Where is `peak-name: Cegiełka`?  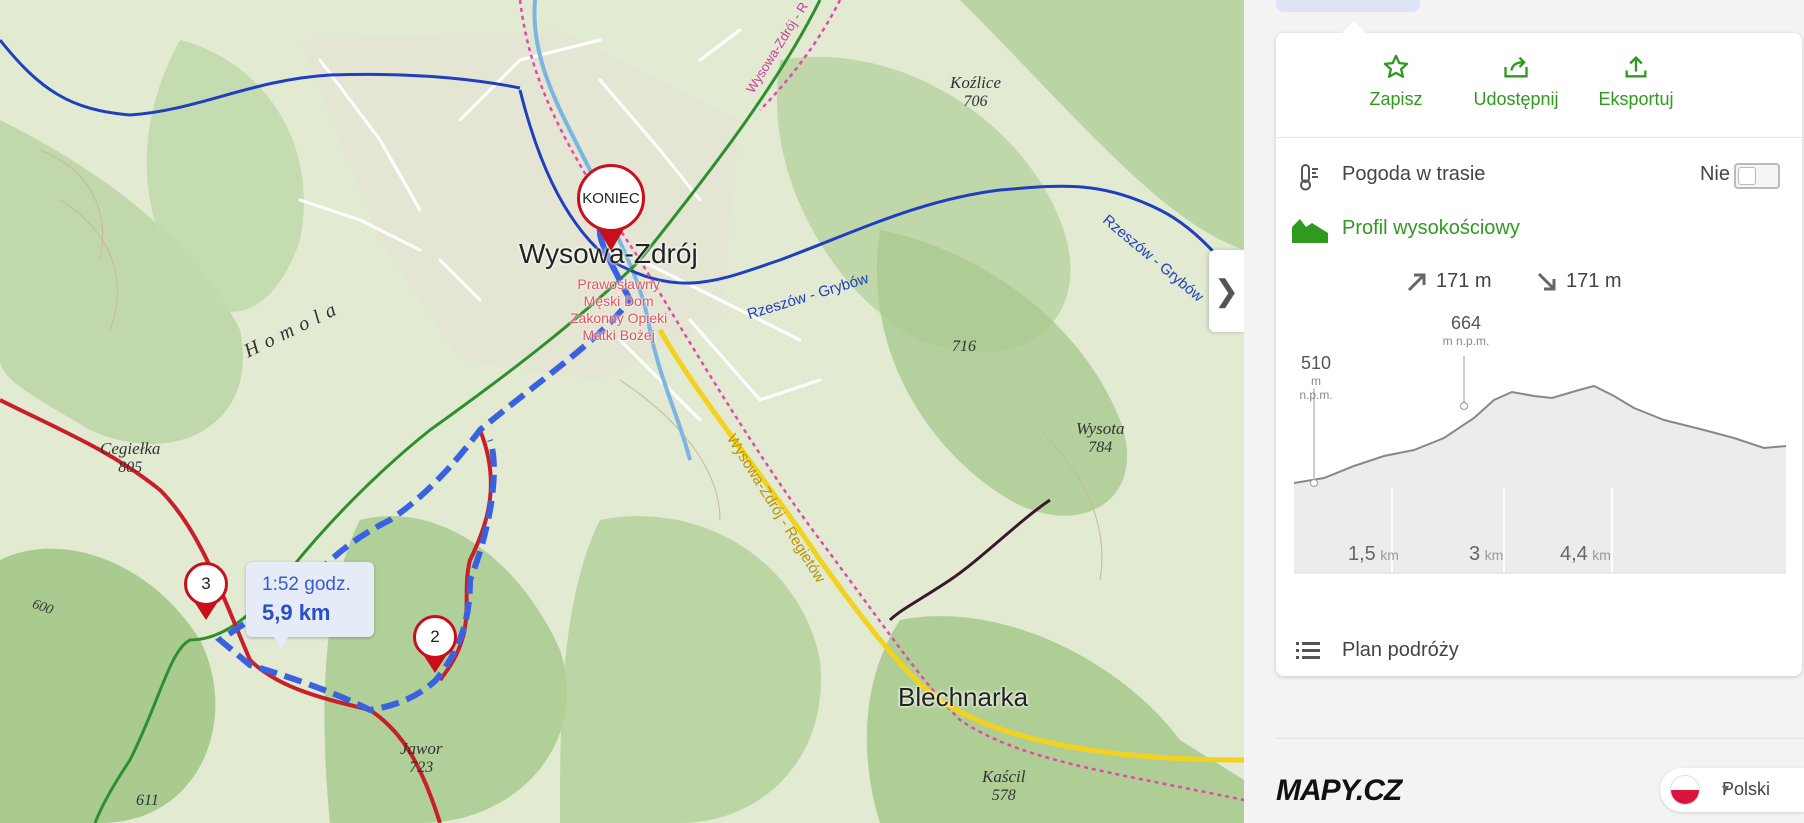 peak-name: Cegiełka is located at coordinates (130, 448).